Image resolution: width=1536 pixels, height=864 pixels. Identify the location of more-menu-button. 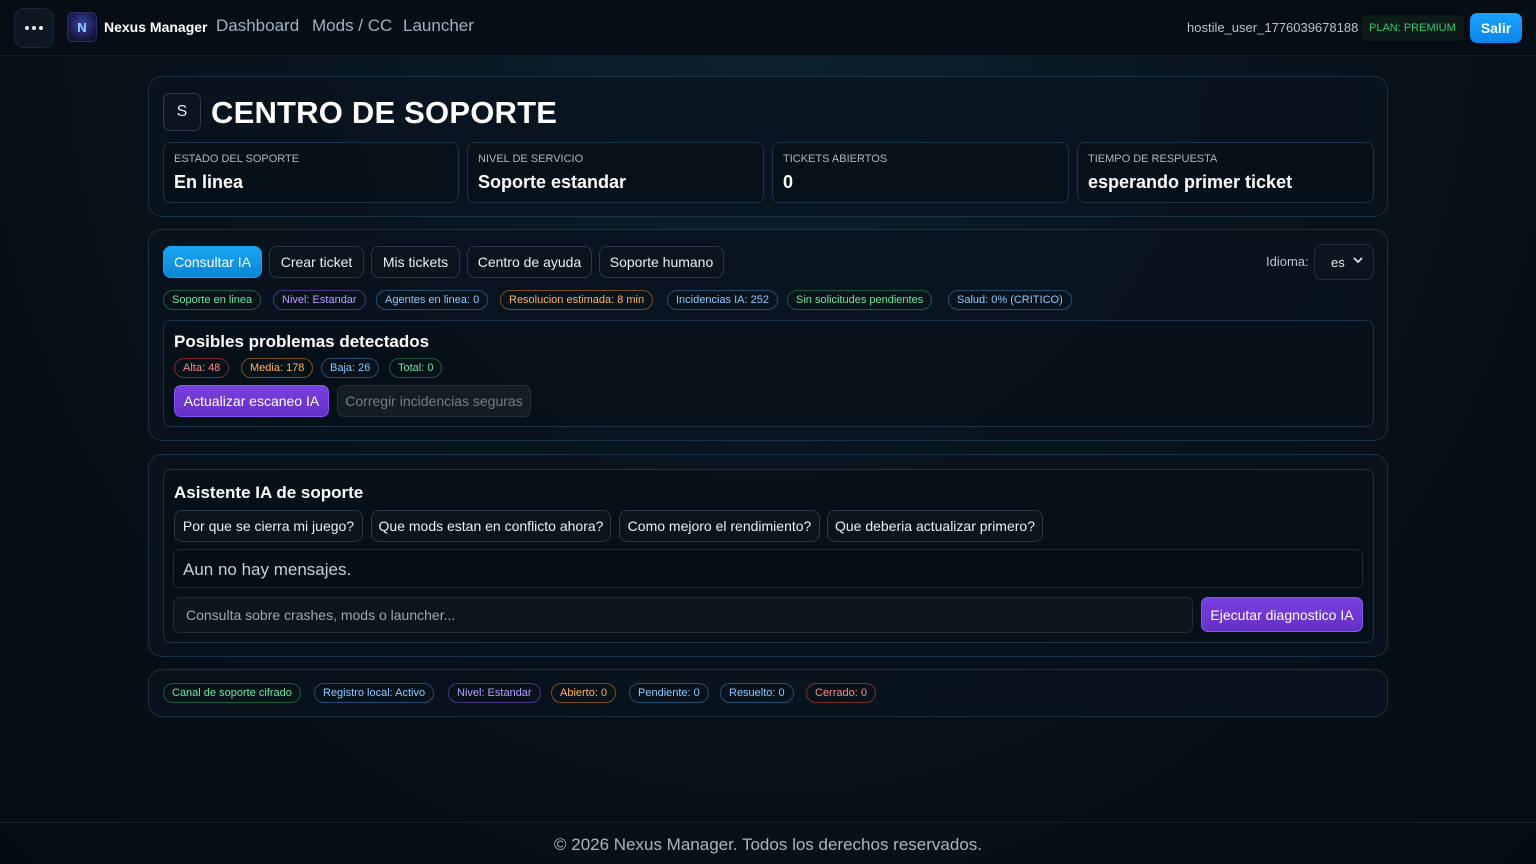
(34, 28).